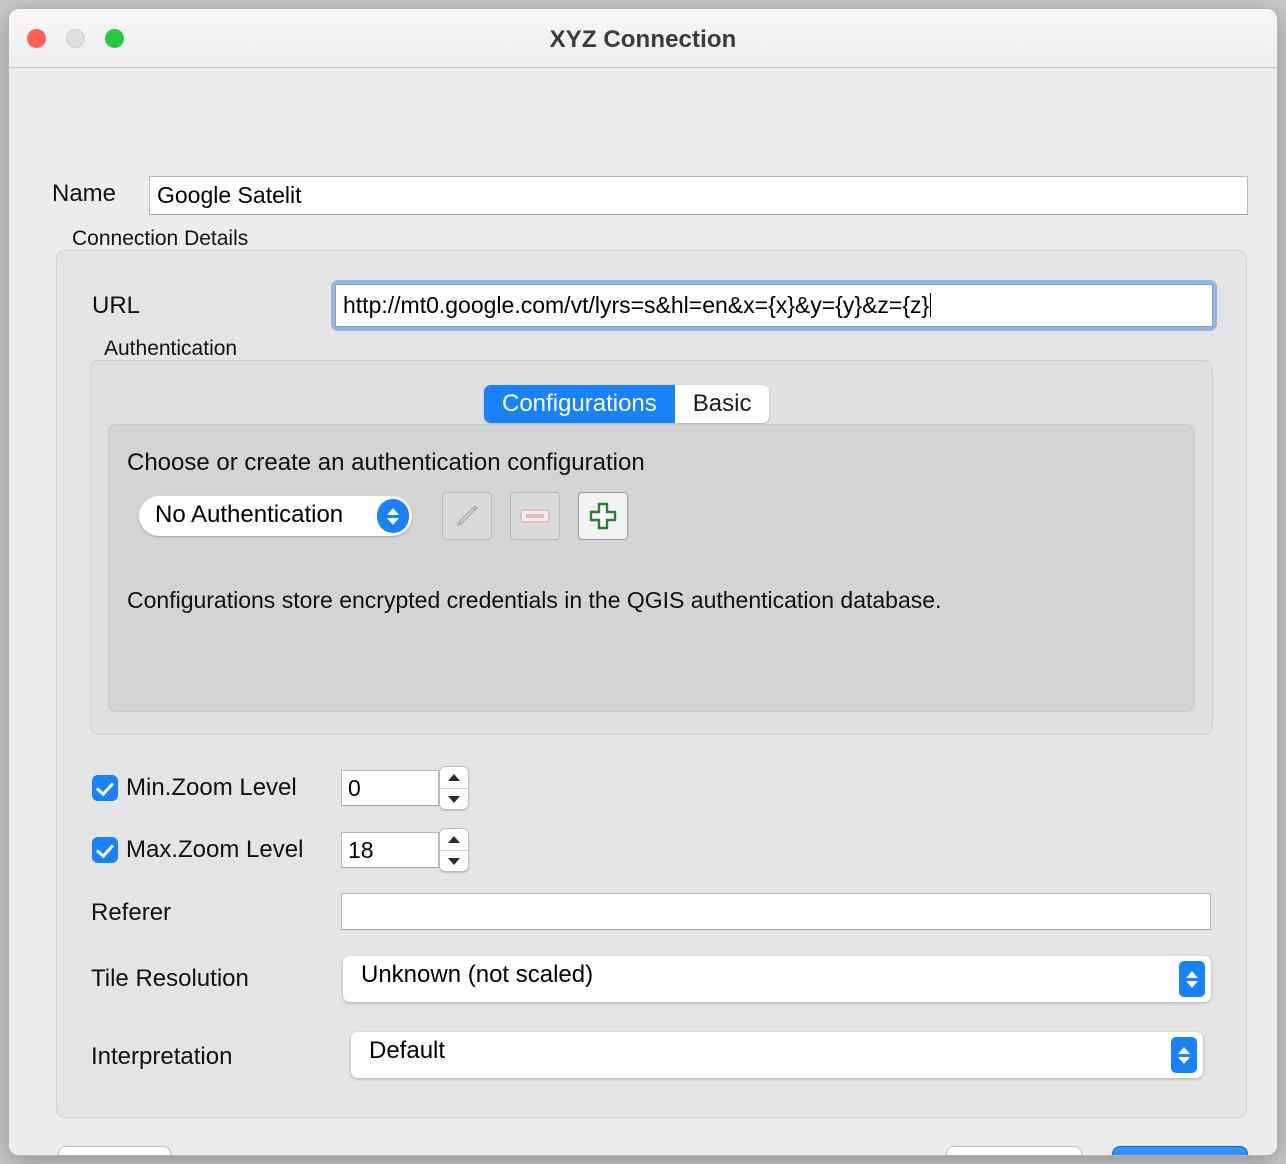 The height and width of the screenshot is (1164, 1286). What do you see at coordinates (131, 912) in the screenshot?
I see `referer-label: Referer` at bounding box center [131, 912].